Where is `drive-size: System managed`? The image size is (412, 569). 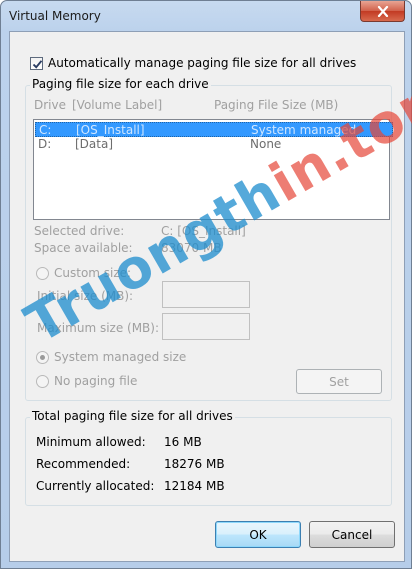 drive-size: System managed is located at coordinates (304, 130).